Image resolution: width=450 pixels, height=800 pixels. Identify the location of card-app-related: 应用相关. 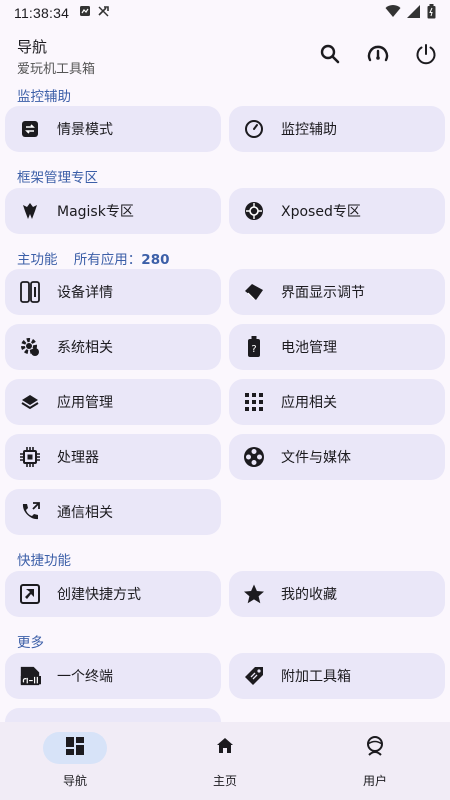
(337, 402).